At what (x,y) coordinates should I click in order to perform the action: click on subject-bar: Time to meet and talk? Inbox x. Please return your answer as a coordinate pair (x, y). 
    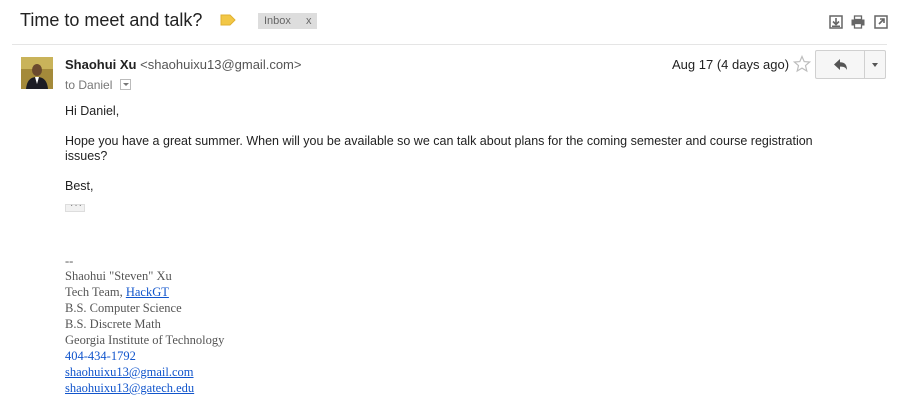
    Looking at the image, I should click on (458, 22).